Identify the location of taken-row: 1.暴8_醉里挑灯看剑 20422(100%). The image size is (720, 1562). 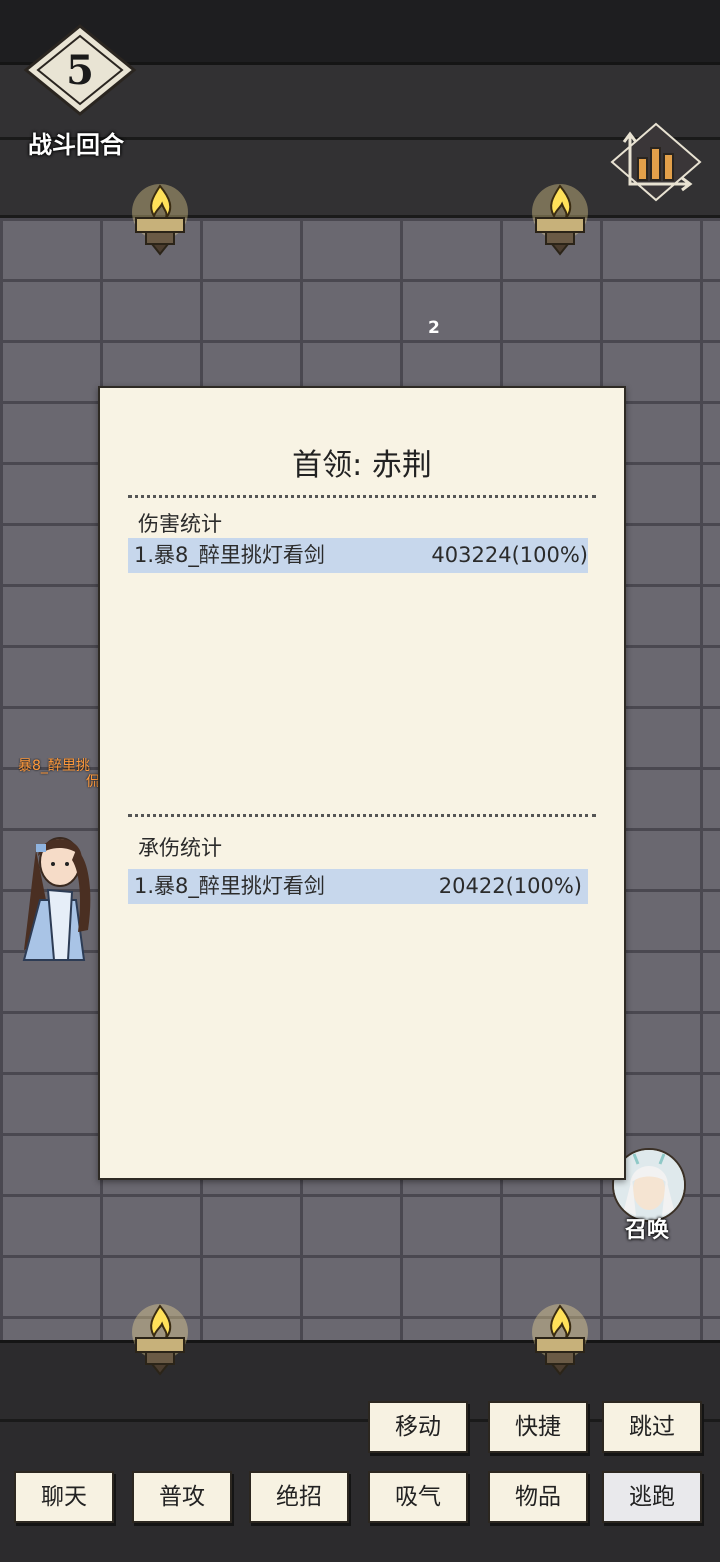
(358, 886).